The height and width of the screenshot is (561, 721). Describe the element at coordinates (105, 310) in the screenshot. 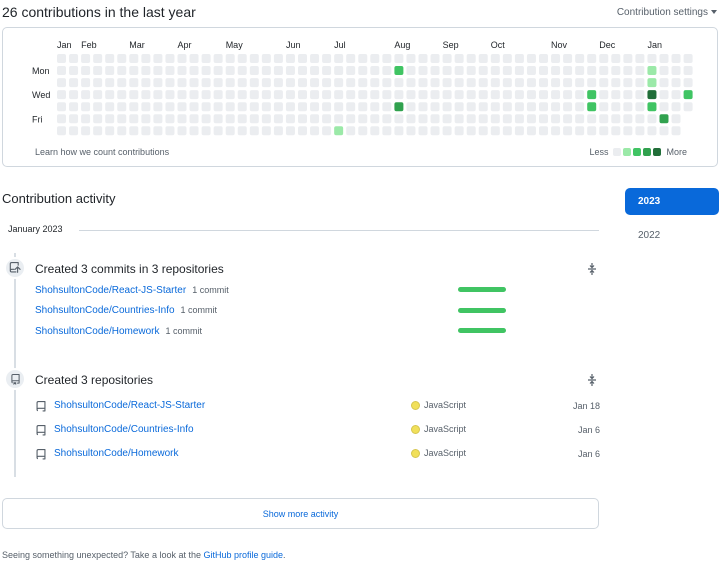

I see `commit-repo-link: ShohsultonCode/Countries-Info` at that location.